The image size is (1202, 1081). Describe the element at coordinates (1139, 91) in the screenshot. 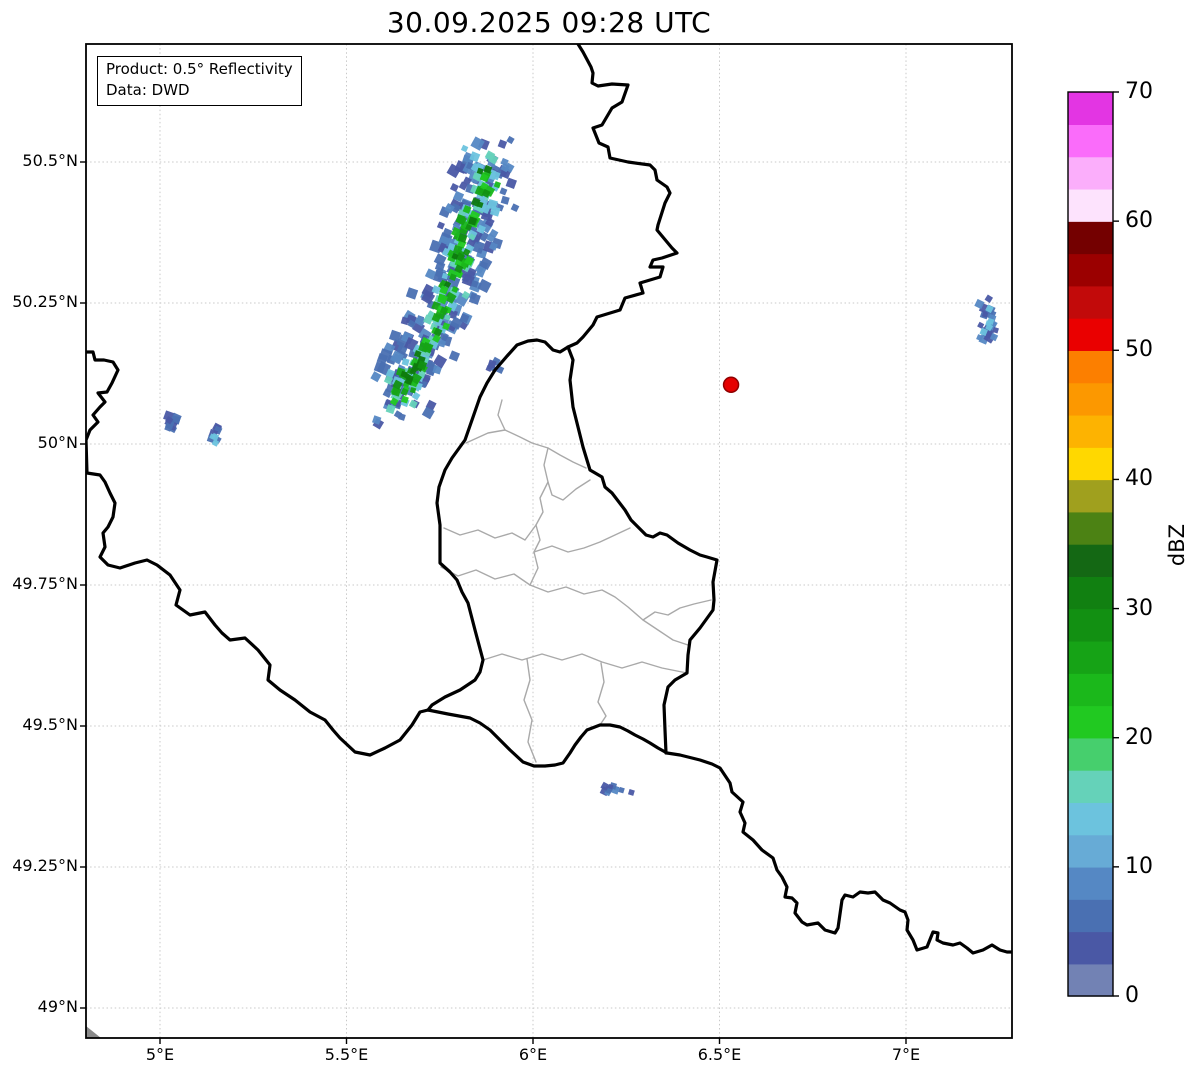

I see `colorbar-tick-label: 70` at that location.